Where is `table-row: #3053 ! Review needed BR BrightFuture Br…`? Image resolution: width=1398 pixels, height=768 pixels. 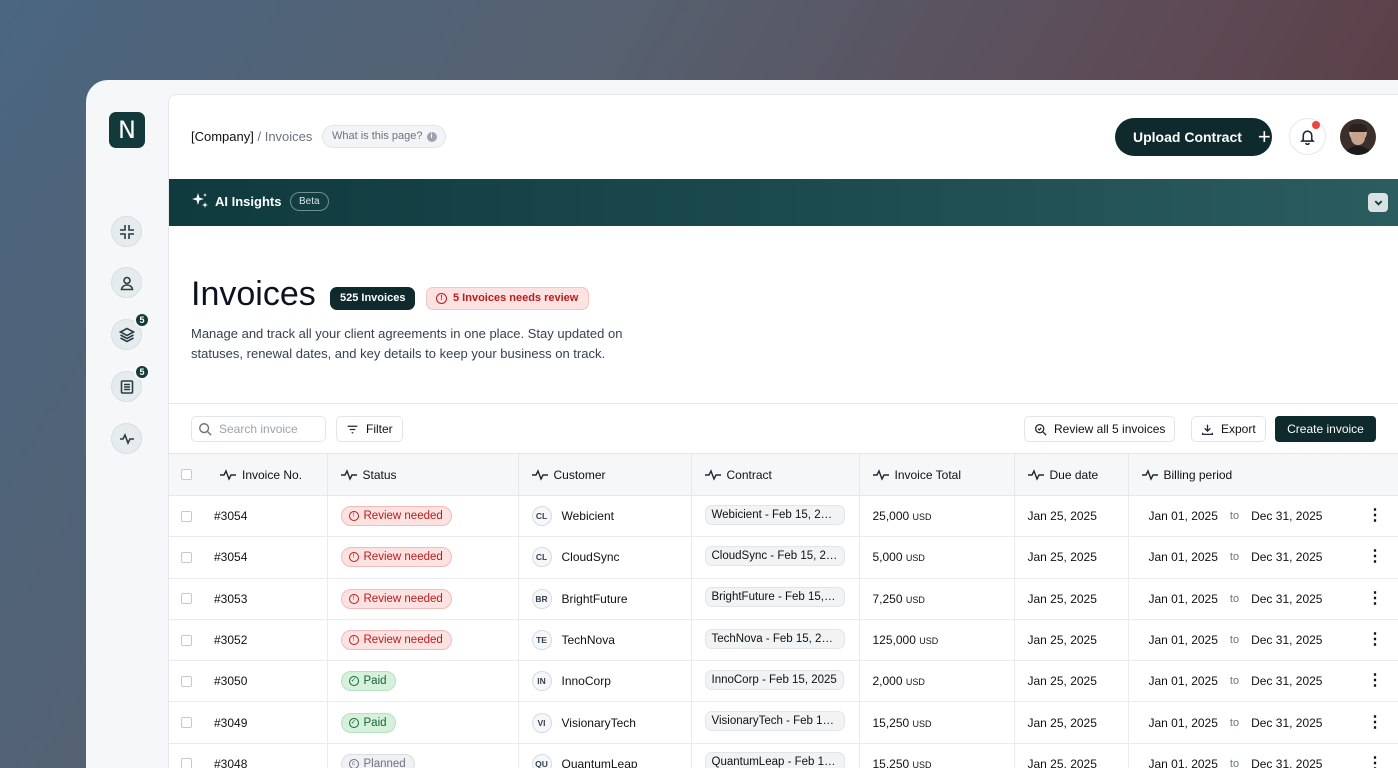 table-row: #3053 ! Review needed BR BrightFuture Br… is located at coordinates (783, 599).